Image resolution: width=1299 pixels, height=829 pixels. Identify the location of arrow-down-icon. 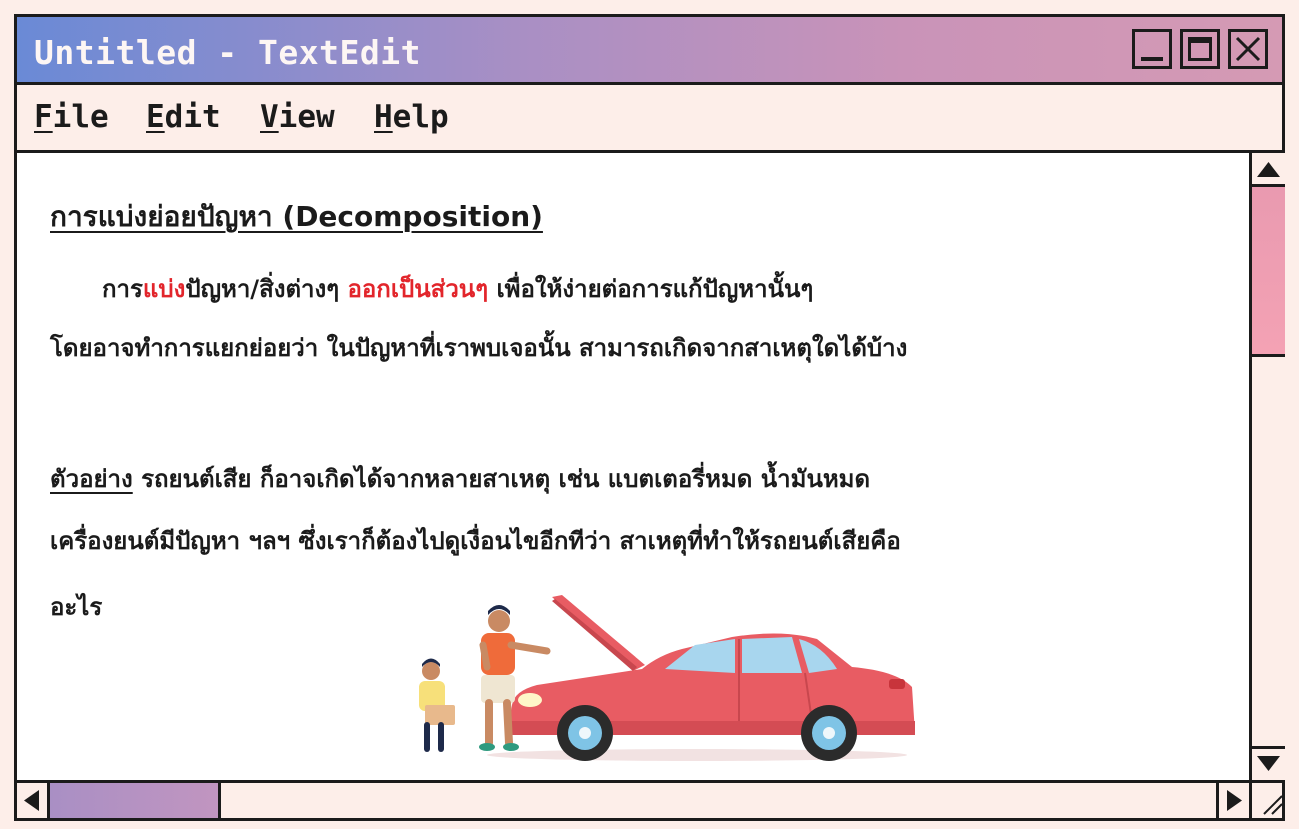
(1268, 763).